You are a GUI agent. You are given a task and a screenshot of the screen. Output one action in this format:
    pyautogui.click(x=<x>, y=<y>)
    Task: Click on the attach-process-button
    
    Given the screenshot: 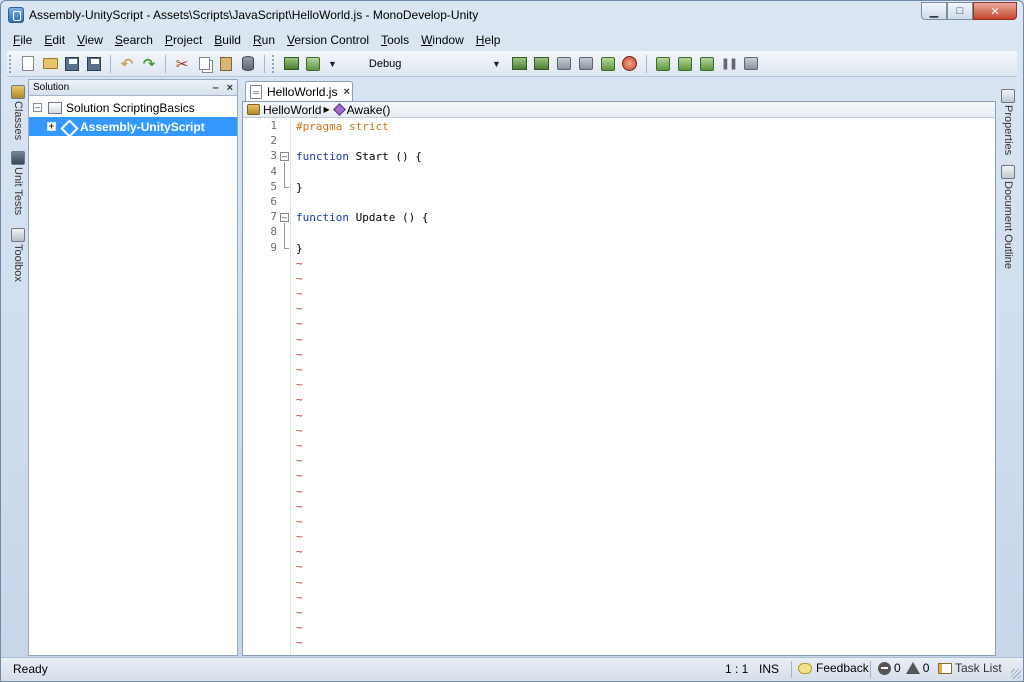 What is the action you would take?
    pyautogui.click(x=608, y=64)
    